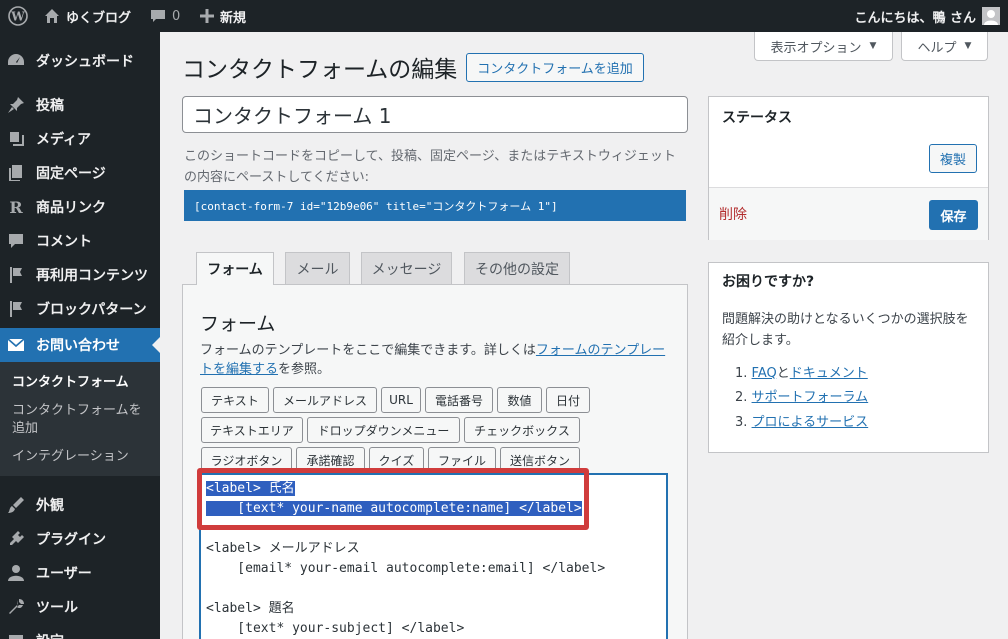 This screenshot has width=1008, height=639. What do you see at coordinates (16, 345) in the screenshot?
I see `mail-icon` at bounding box center [16, 345].